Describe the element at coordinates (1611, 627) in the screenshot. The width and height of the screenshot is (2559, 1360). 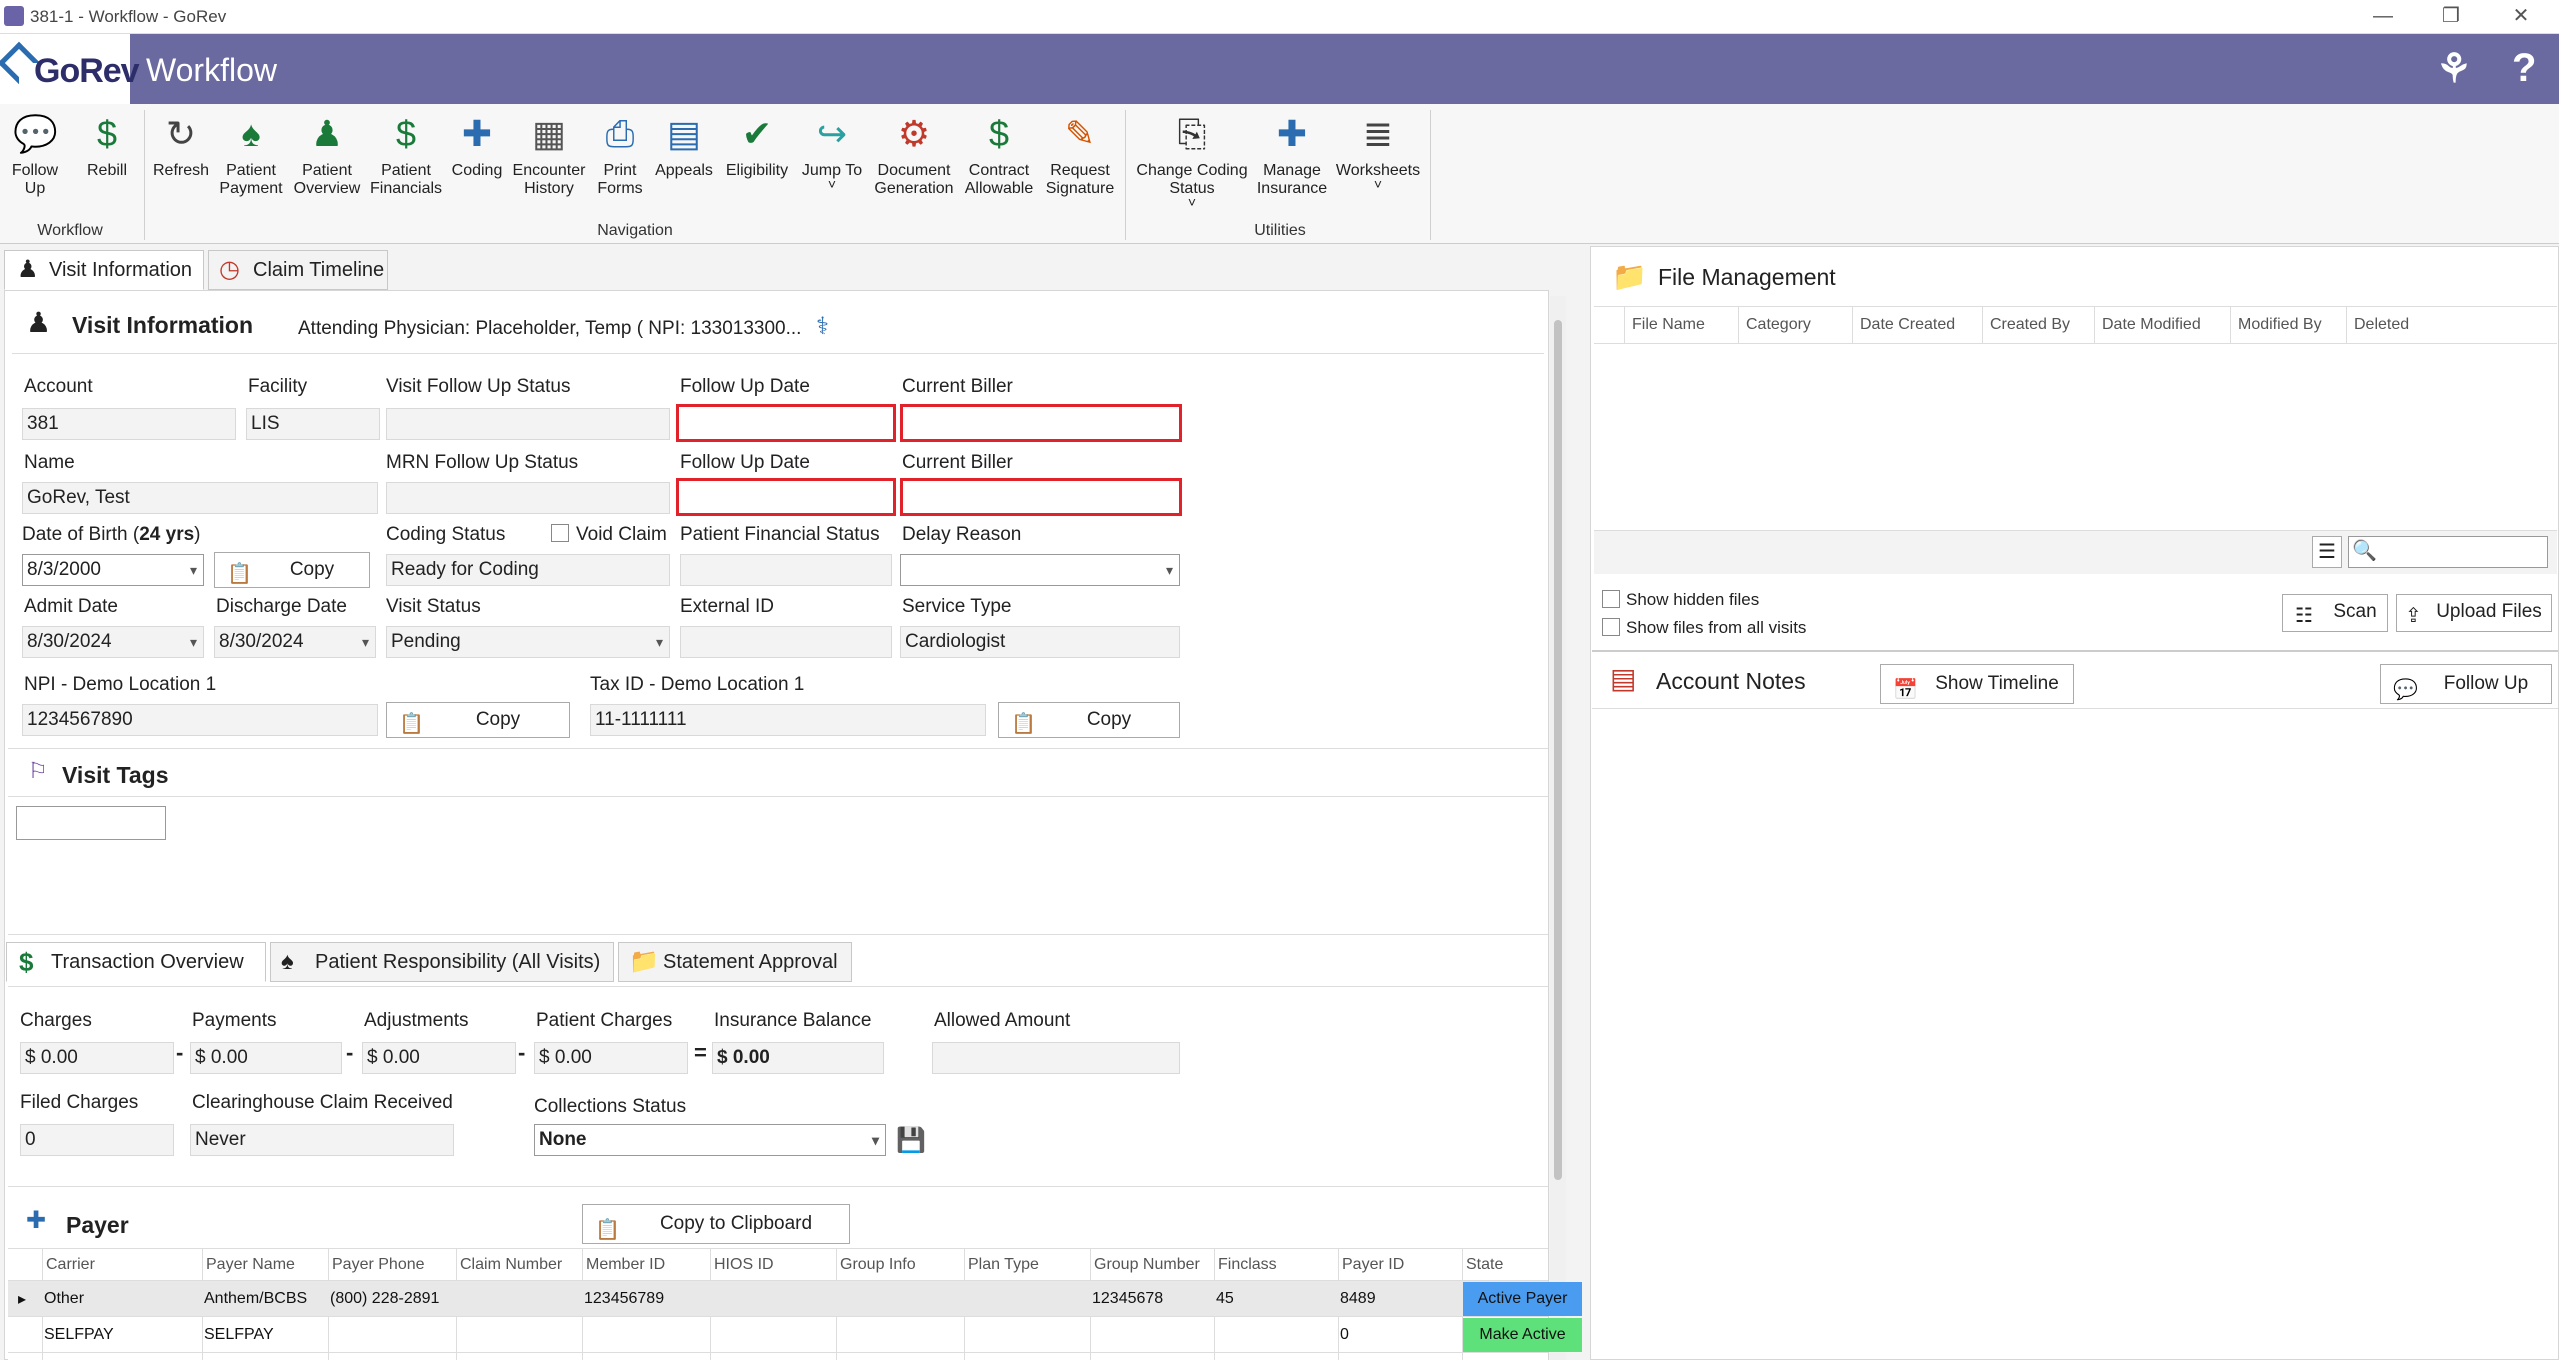
I see `show-all-visits-checkbox` at that location.